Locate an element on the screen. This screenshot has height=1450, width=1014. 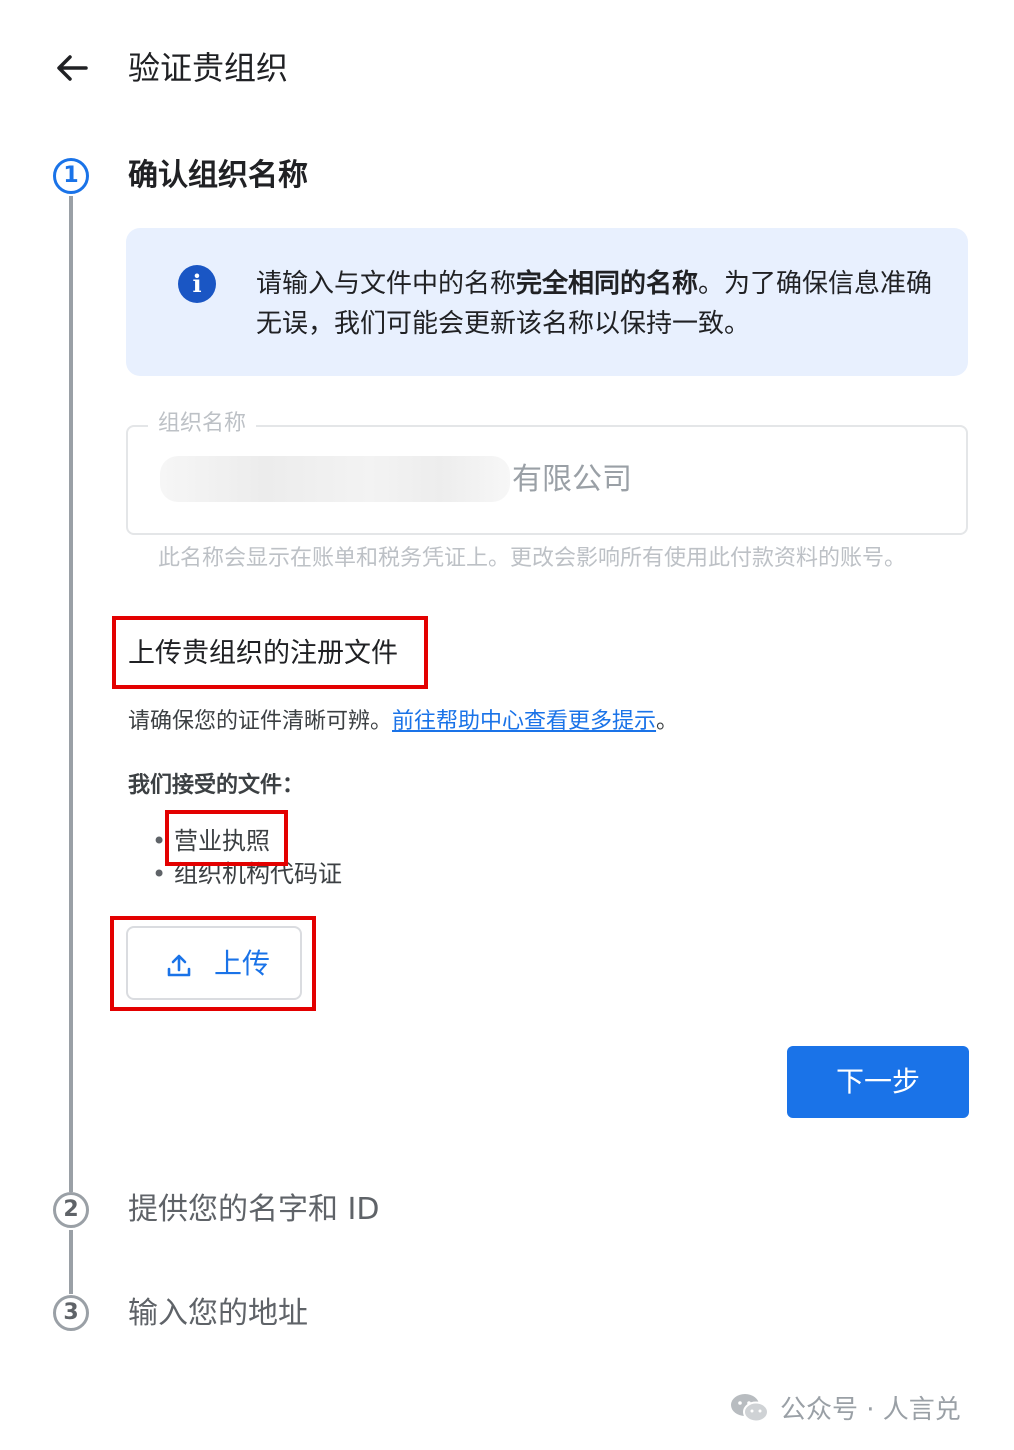
org-name-helper-text: 此名称会显示在账单和税务凭证上。更改会影响所有使用此付款资料的账号。 is located at coordinates (532, 558).